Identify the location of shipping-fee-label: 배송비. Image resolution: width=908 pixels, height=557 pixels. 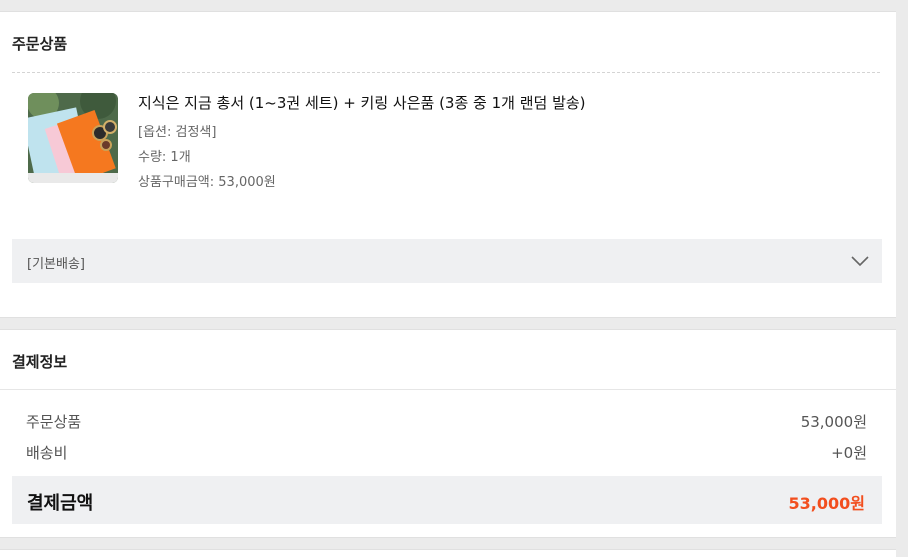
(47, 453).